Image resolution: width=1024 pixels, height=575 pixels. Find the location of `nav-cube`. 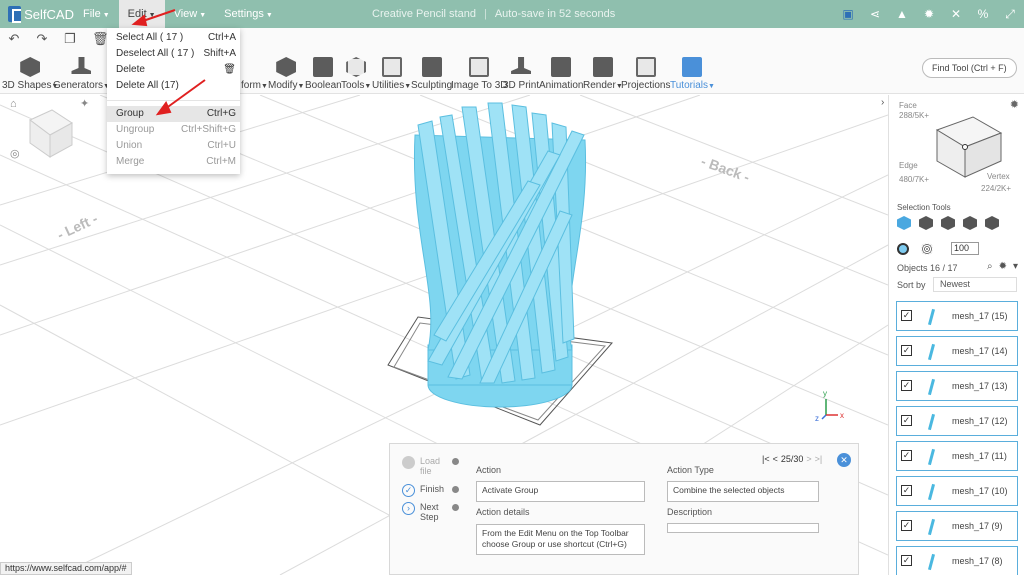

nav-cube is located at coordinates (51, 133).